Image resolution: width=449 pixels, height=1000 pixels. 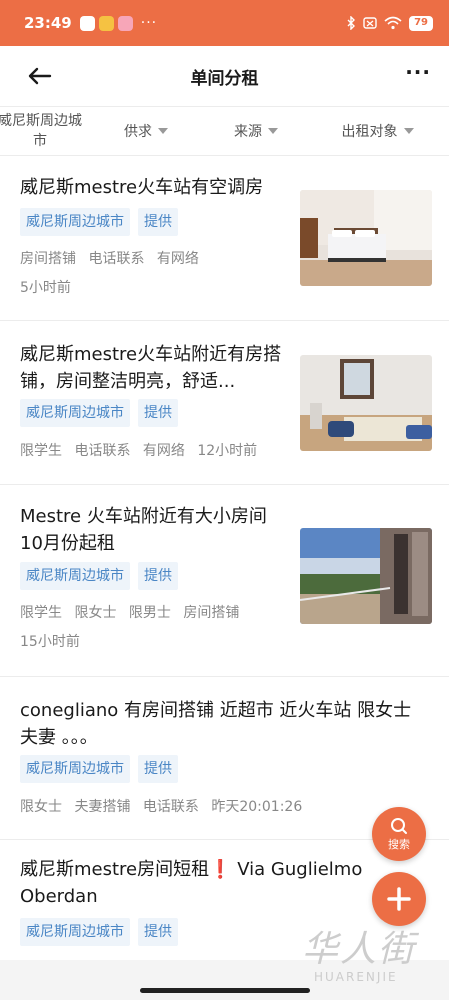 I want to click on more-notifications-icon: ···, so click(x=149, y=23).